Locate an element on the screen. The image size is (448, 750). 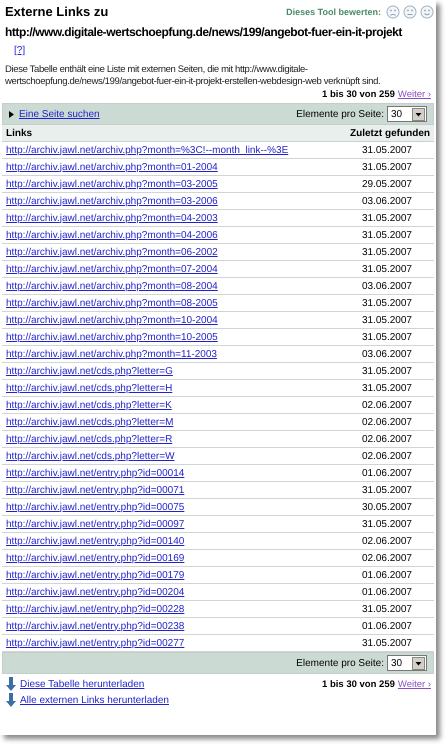
url-link: http://archiv.jawl.net/archiv.php?month=08-2005 is located at coordinates (112, 303).